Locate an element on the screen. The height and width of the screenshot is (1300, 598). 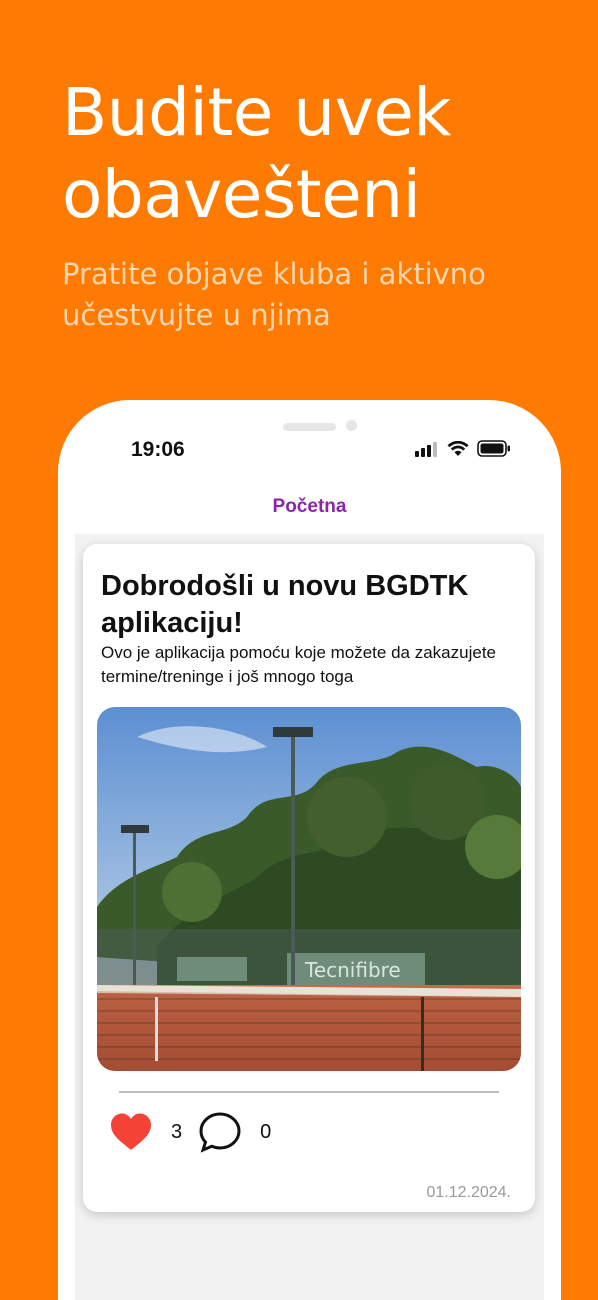
post-title: Dobrodošli u novu BGDTK aplikaciju! is located at coordinates (285, 604).